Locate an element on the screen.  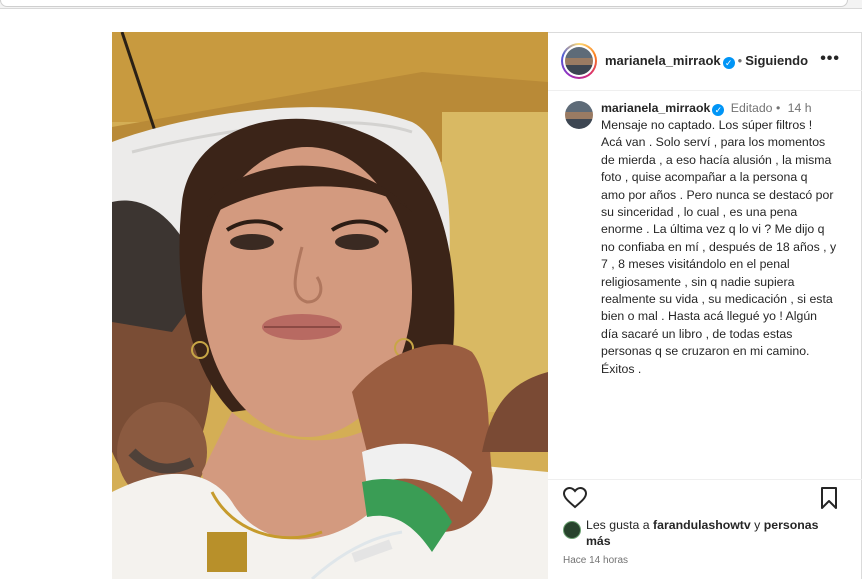
liker-username: farandulashowtv is located at coordinates (702, 525).